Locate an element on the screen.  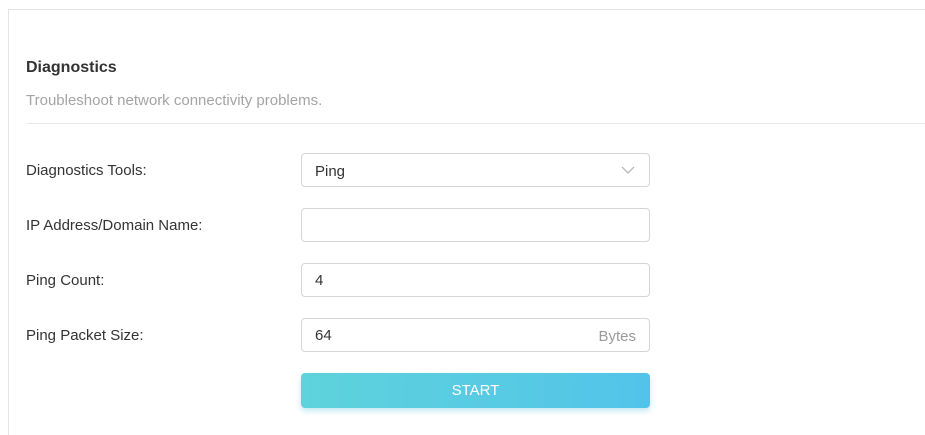
chevron-down-icon is located at coordinates (628, 170).